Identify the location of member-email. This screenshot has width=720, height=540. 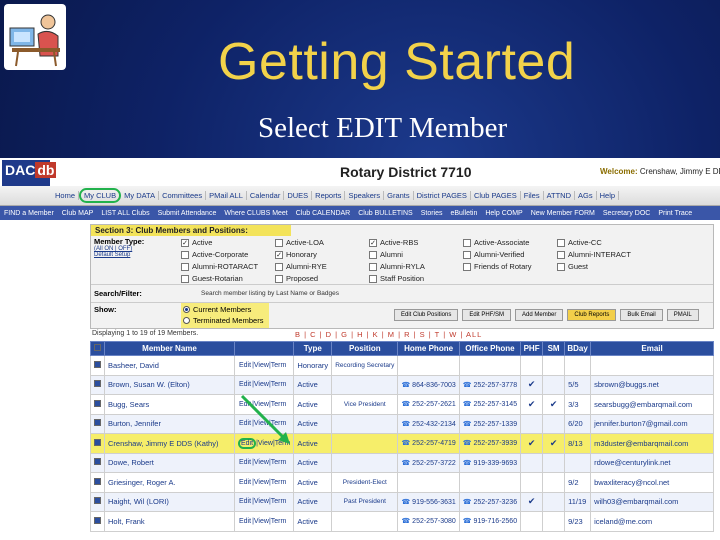
(652, 365).